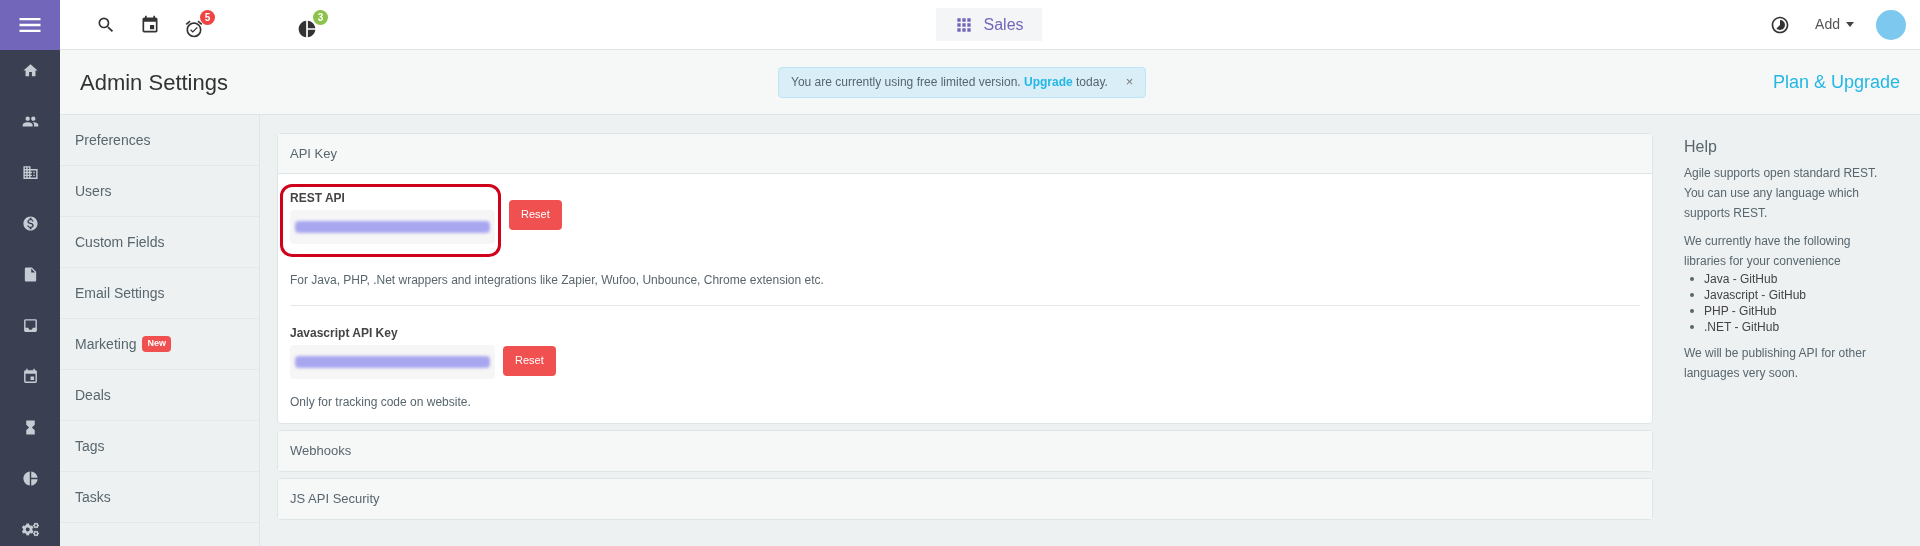 This screenshot has height=546, width=1920. What do you see at coordinates (1775, 363) in the screenshot?
I see `help-paragraph: We will be publishing API for other languages very soon.` at bounding box center [1775, 363].